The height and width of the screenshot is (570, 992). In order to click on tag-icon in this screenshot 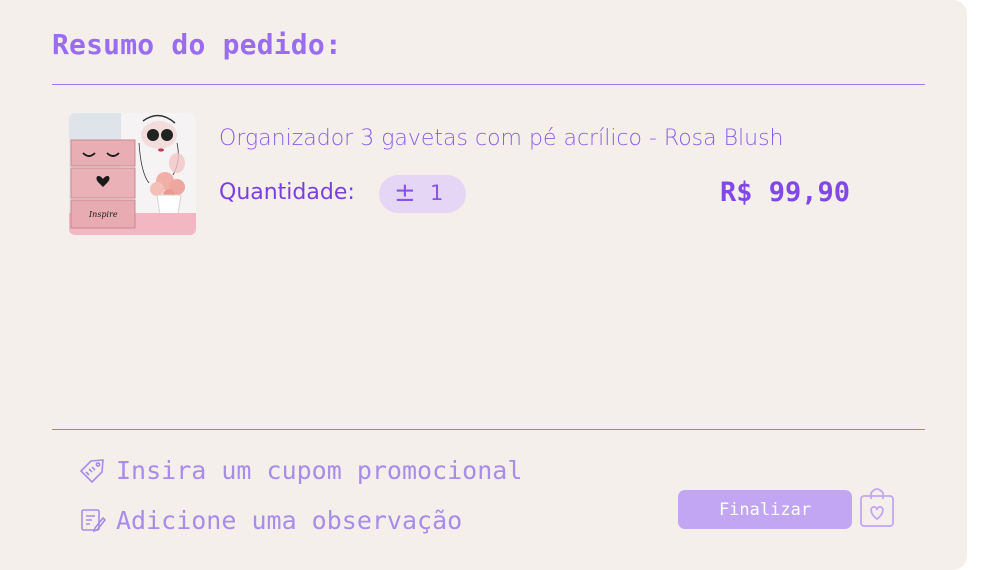, I will do `click(92, 470)`.